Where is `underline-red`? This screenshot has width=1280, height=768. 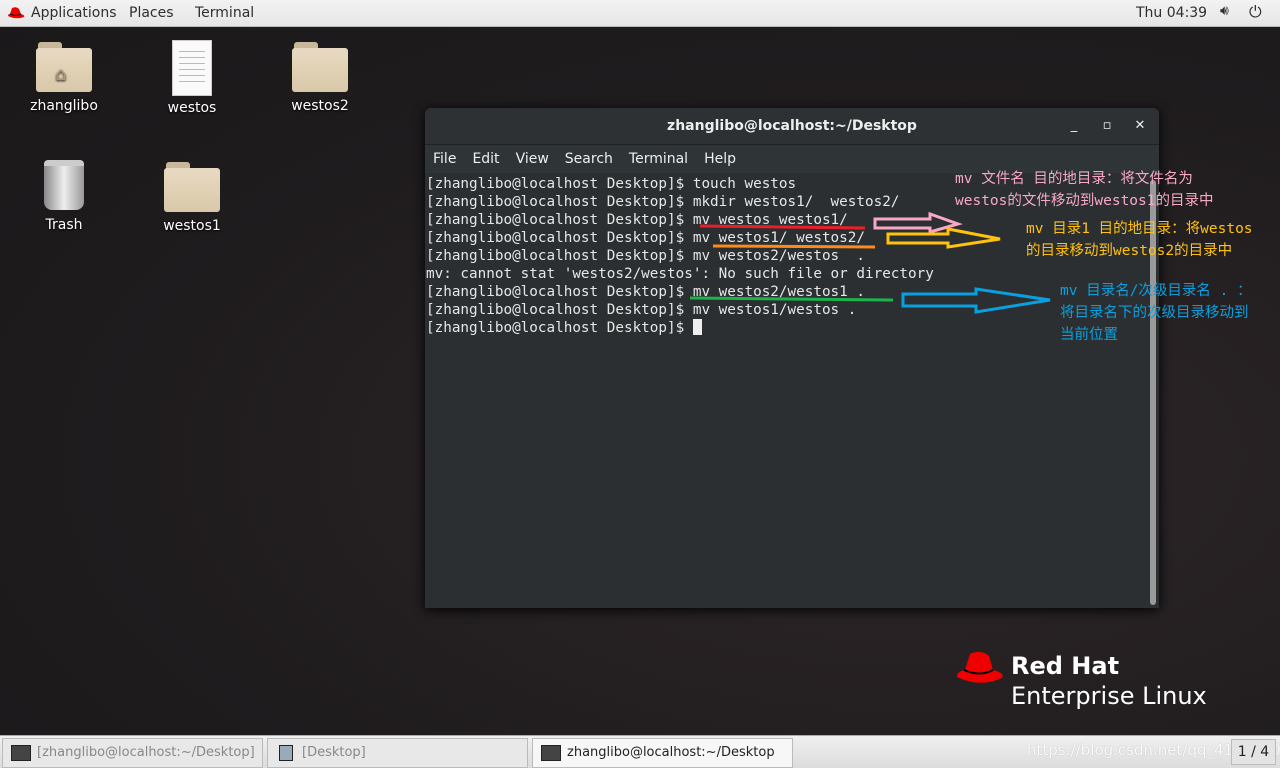
underline-red is located at coordinates (782, 227).